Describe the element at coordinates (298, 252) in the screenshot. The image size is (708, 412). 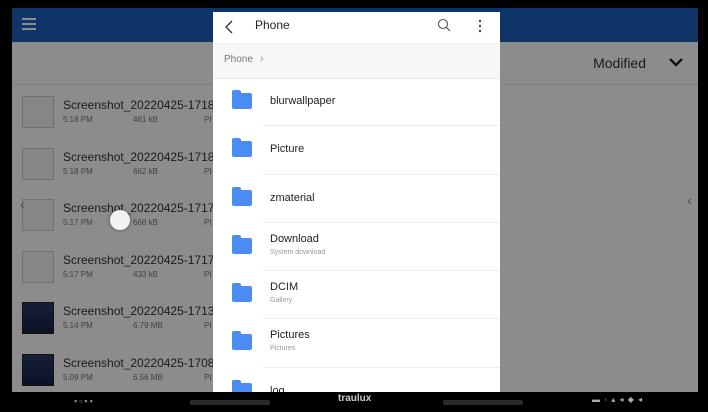
I see `folder-subtitle: System download` at that location.